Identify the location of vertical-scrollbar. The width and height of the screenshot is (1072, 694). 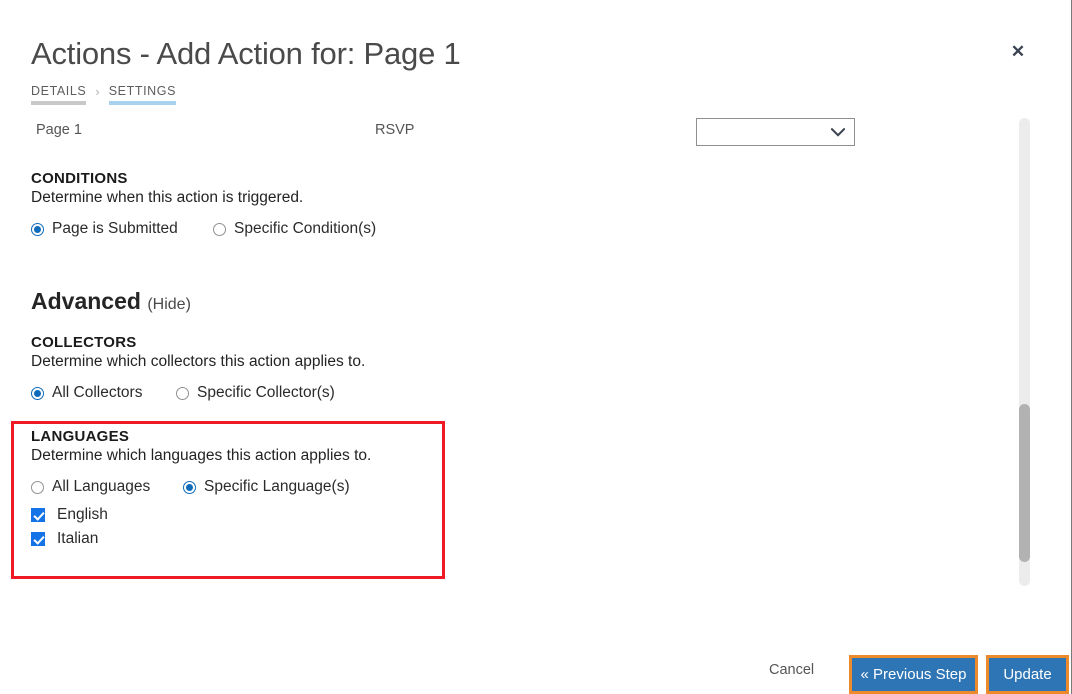
(1024, 352).